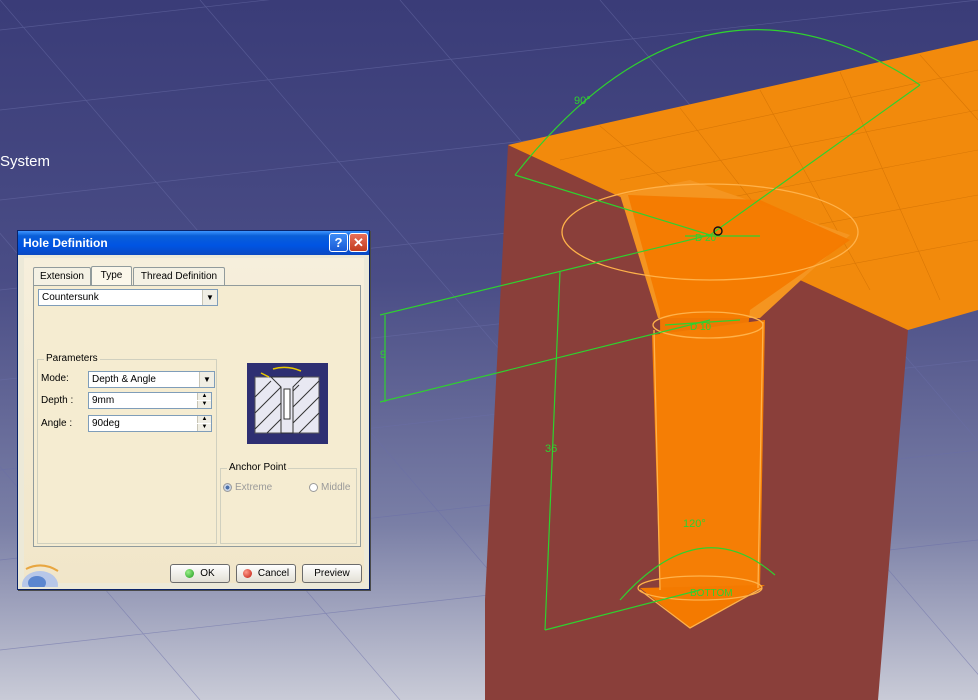 This screenshot has width=978, height=700. What do you see at coordinates (287, 403) in the screenshot?
I see `countersunk-preview-icon` at bounding box center [287, 403].